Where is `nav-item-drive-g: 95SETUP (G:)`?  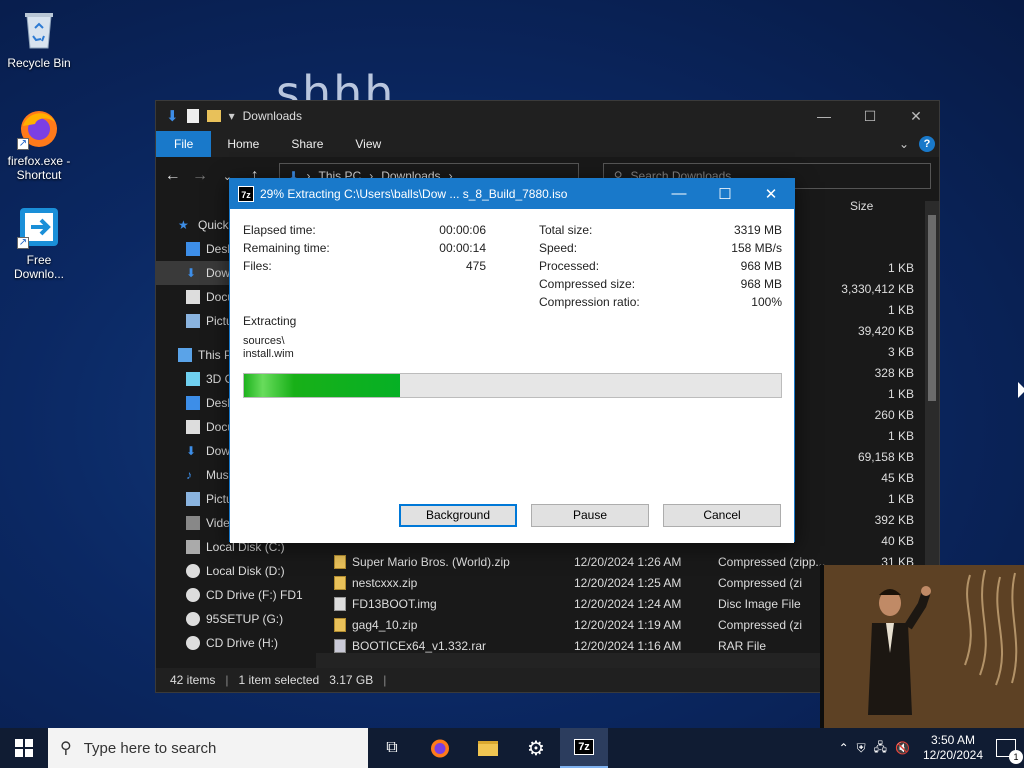
nav-item-drive-g: 95SETUP (G:) is located at coordinates (235, 619).